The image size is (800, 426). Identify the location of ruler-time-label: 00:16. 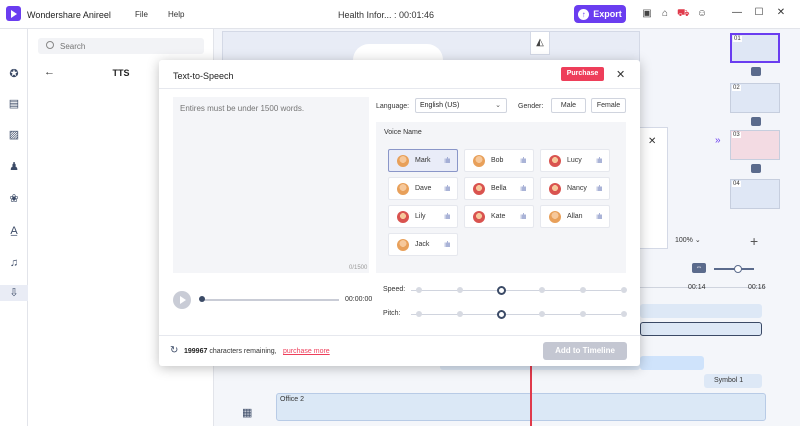
(757, 287).